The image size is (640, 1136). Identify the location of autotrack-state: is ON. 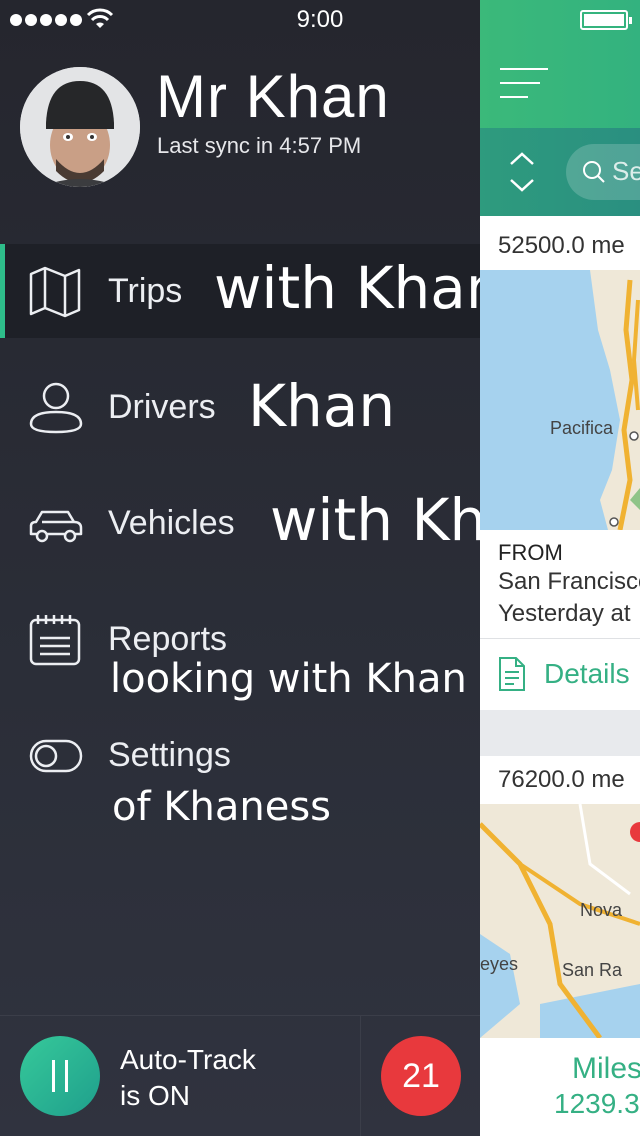
(155, 1095).